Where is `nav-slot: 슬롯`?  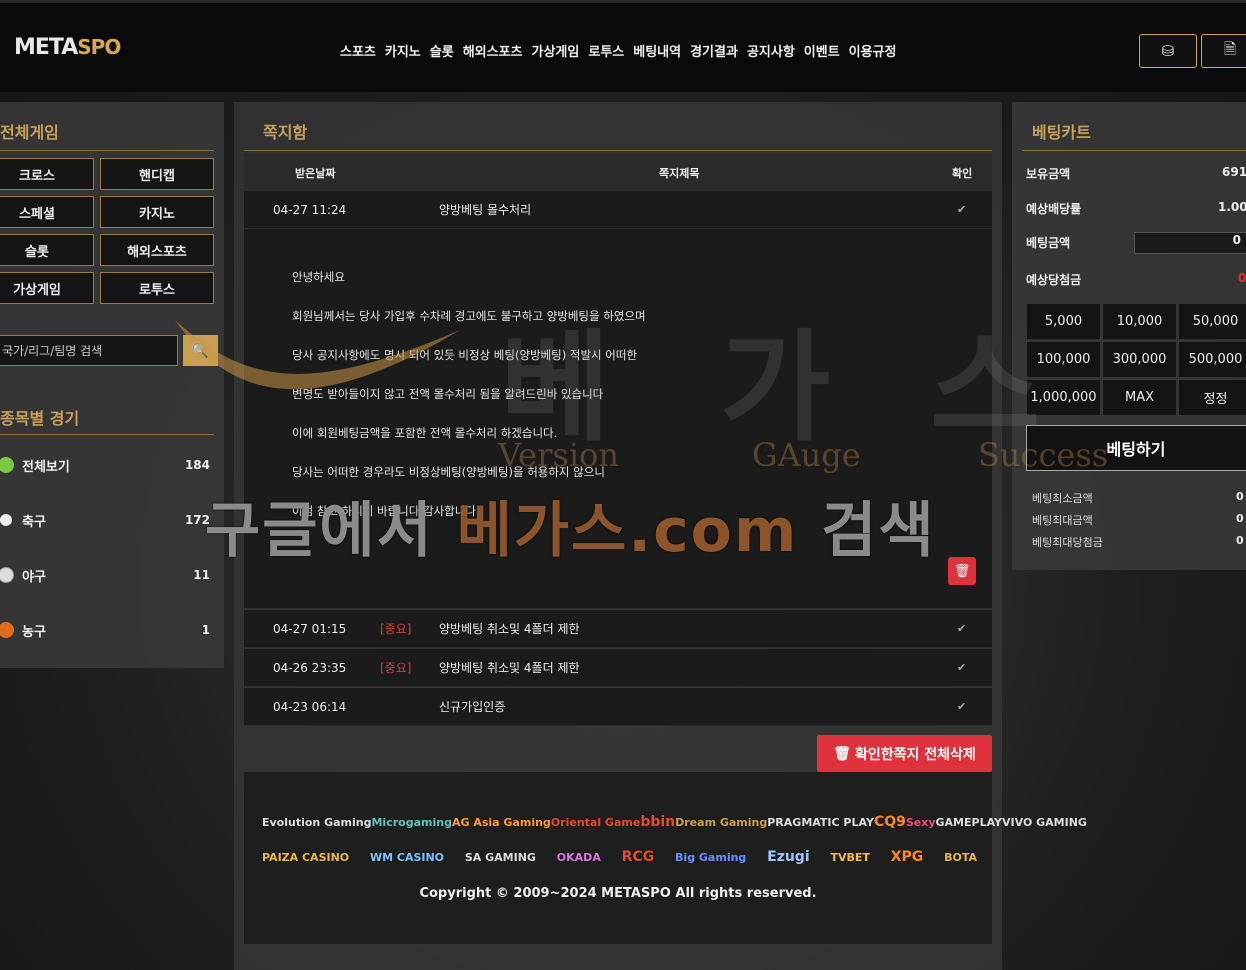 nav-slot: 슬롯 is located at coordinates (442, 50).